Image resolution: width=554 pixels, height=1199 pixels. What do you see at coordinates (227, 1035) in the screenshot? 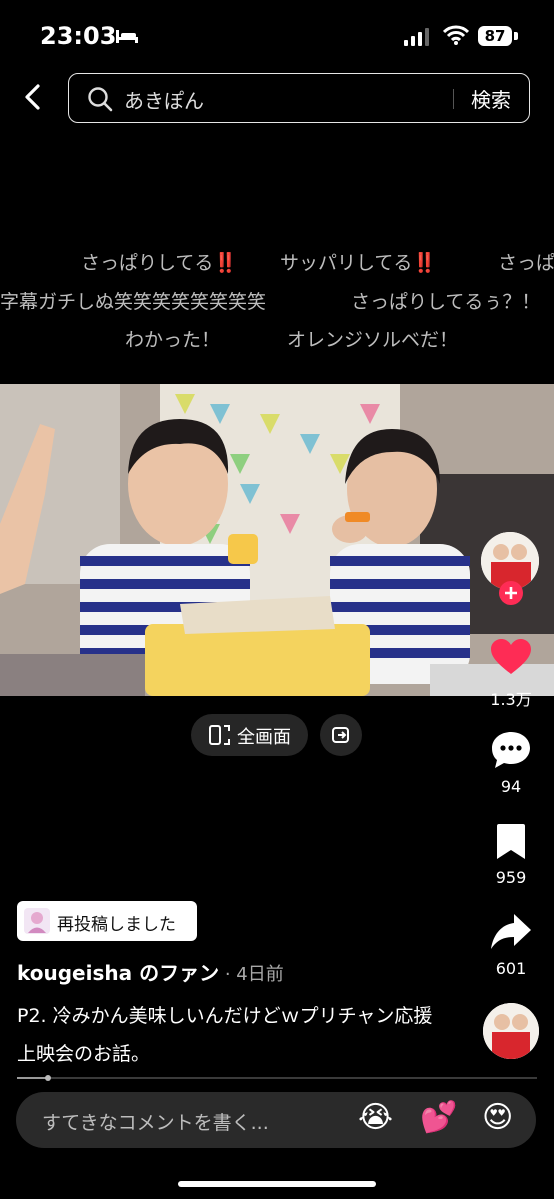
I see `post-caption: P2. 冷みかん美味しいんだけどｗプリチャン応援上映会のお話。` at bounding box center [227, 1035].